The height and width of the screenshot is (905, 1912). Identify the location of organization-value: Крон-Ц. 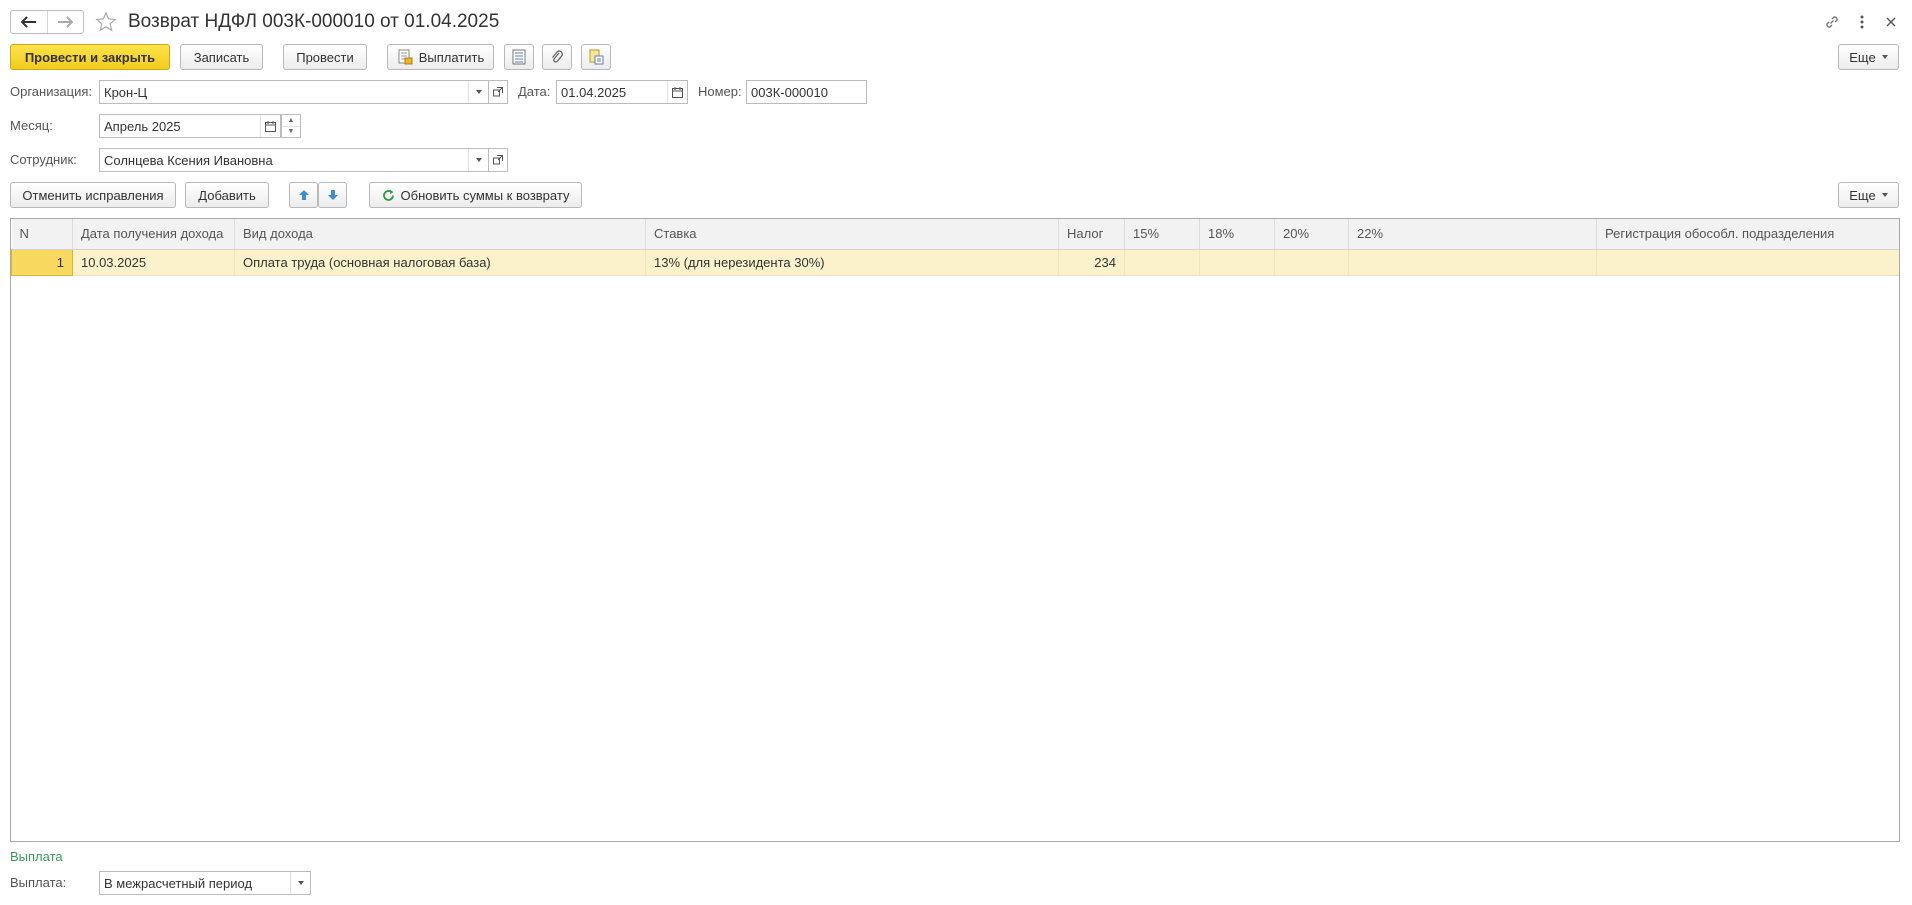
(126, 92).